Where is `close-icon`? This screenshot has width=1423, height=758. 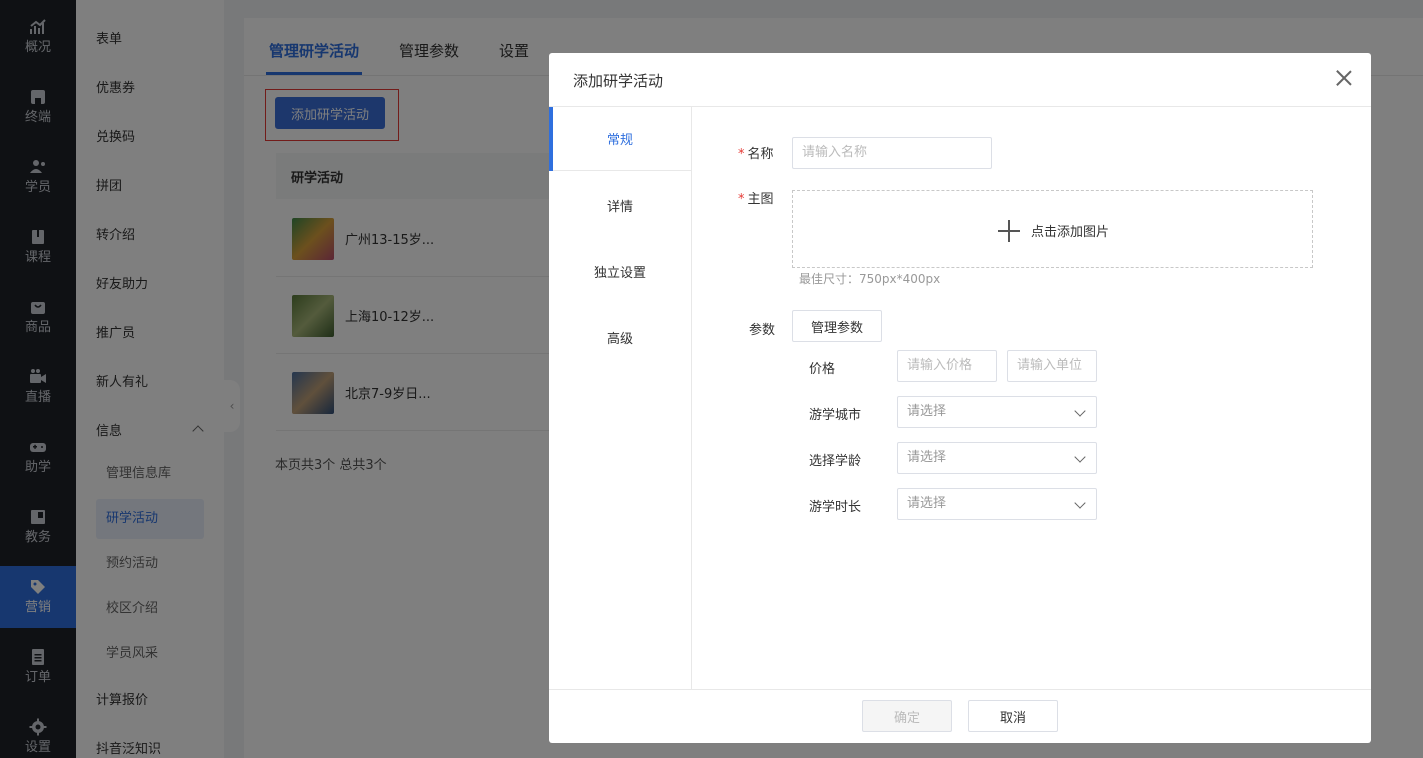
close-icon is located at coordinates (1344, 78).